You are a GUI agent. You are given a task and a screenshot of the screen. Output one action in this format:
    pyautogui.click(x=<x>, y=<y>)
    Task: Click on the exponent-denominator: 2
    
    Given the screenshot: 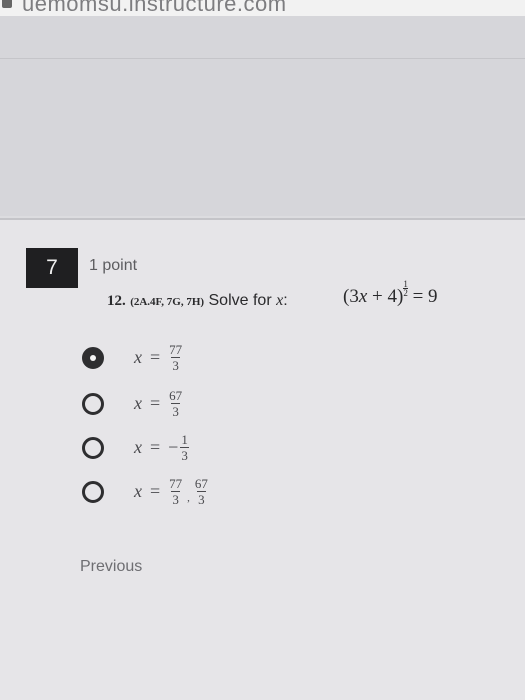 What is the action you would take?
    pyautogui.click(x=405, y=293)
    